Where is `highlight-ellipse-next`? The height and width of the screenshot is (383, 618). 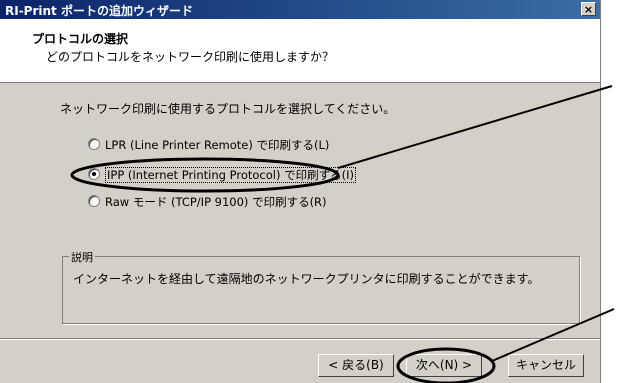
highlight-ellipse-next is located at coordinates (446, 365).